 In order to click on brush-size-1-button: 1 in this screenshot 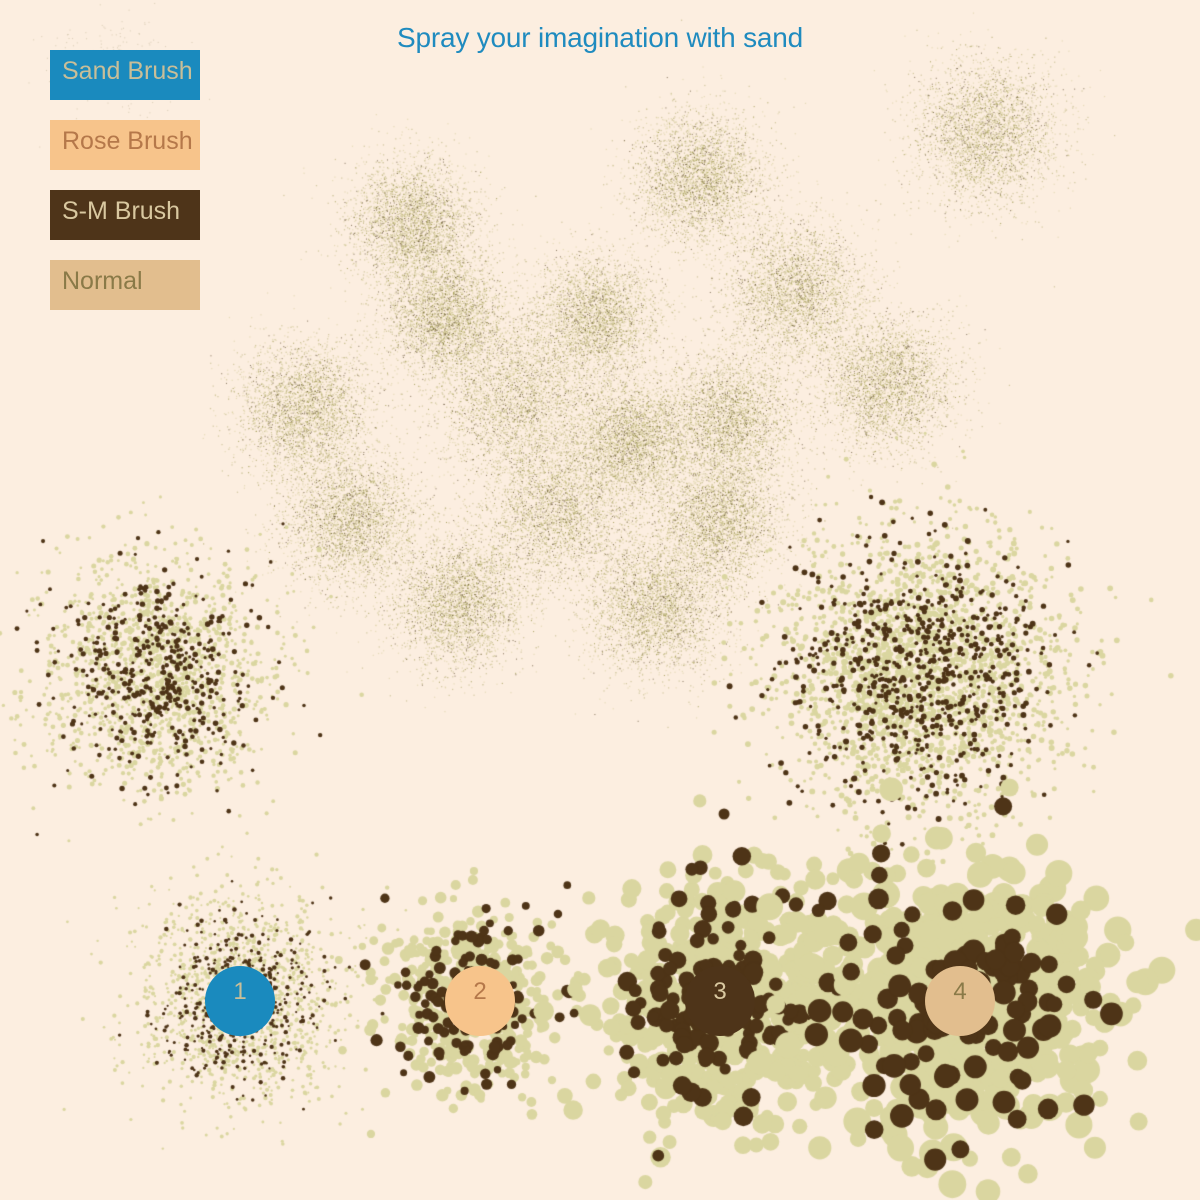, I will do `click(240, 1001)`.